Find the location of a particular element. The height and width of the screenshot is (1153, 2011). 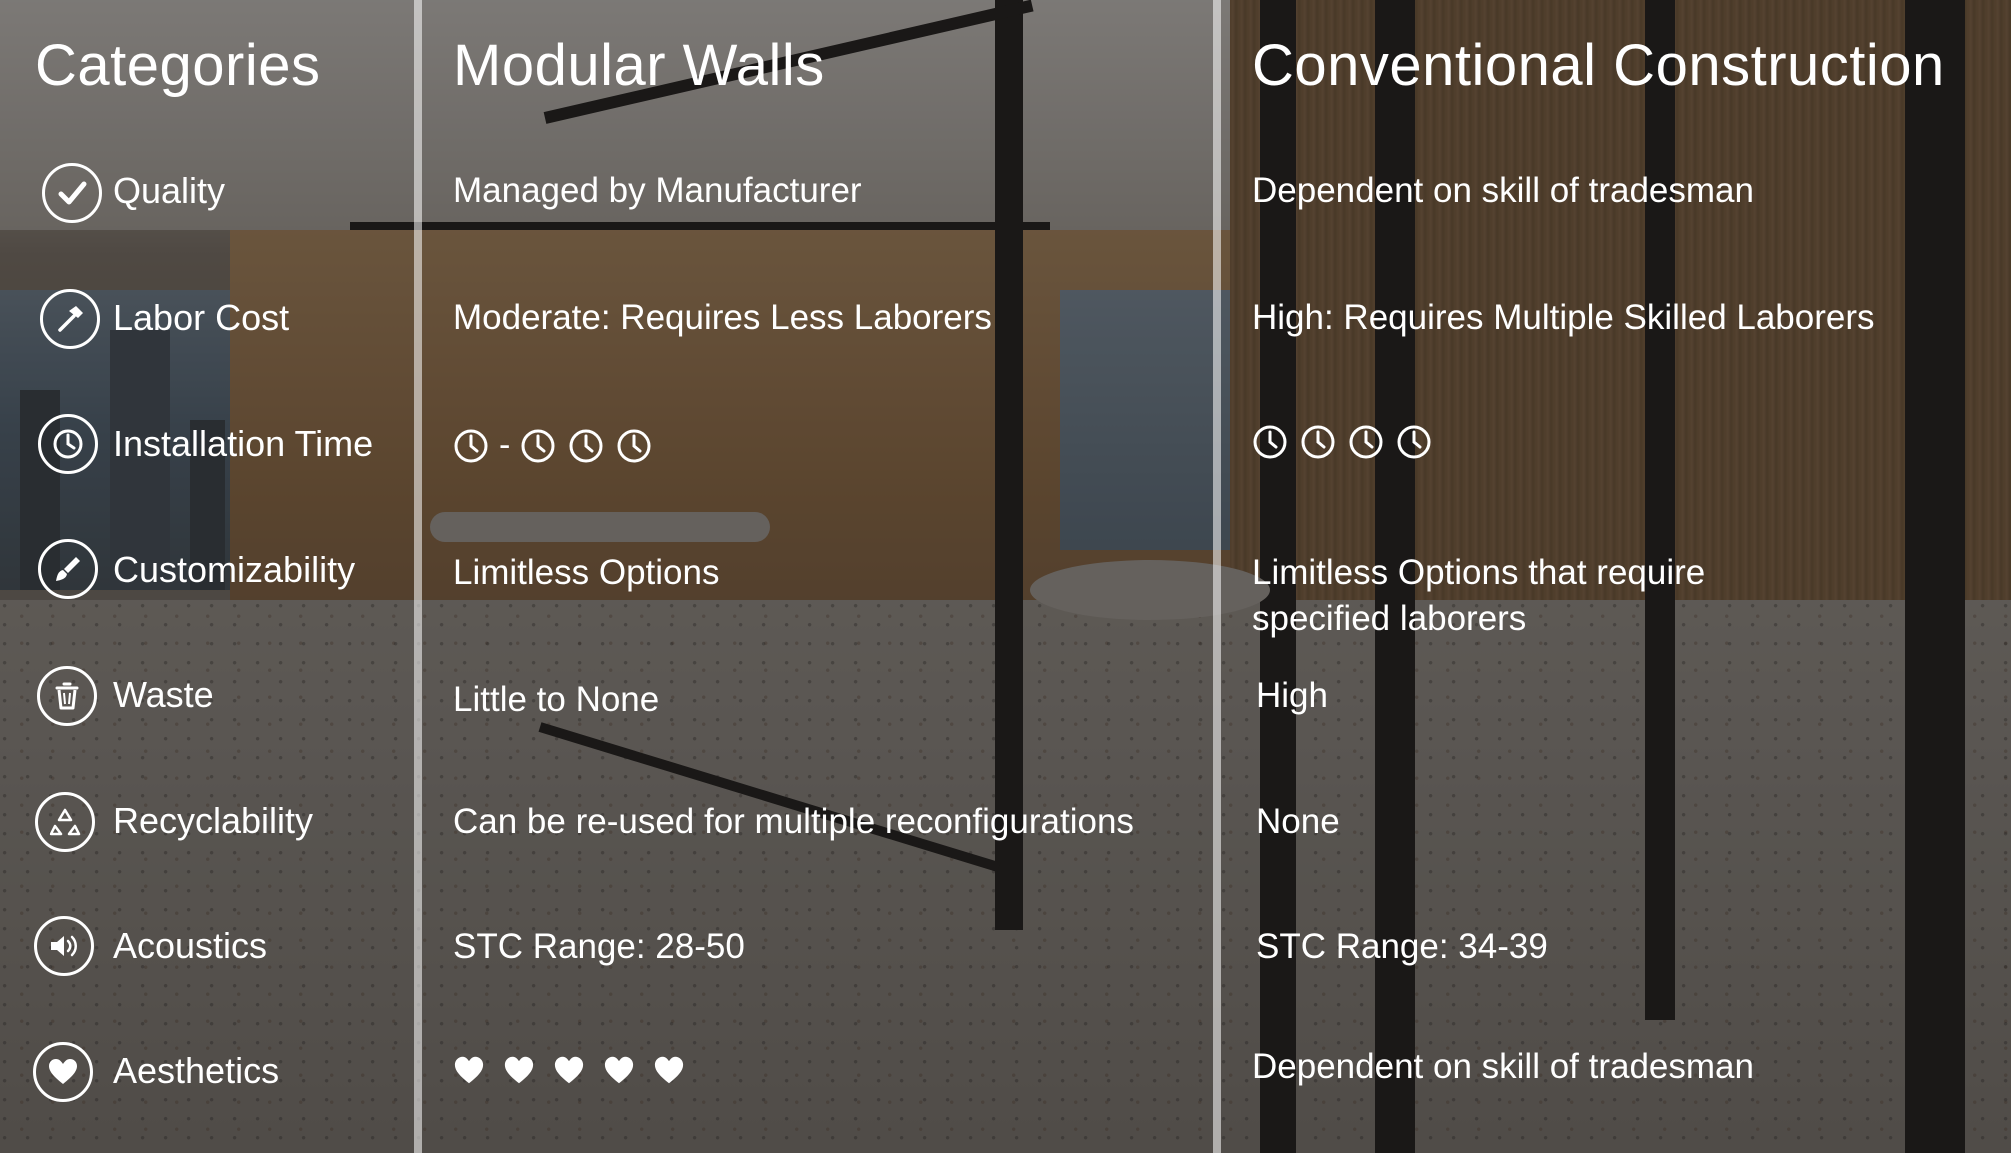

conventional-waste: High is located at coordinates (1292, 695).